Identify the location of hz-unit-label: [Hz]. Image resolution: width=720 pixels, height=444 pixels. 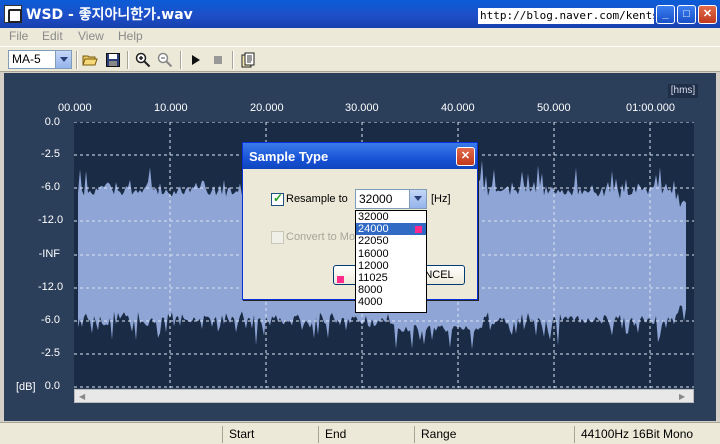
(441, 199).